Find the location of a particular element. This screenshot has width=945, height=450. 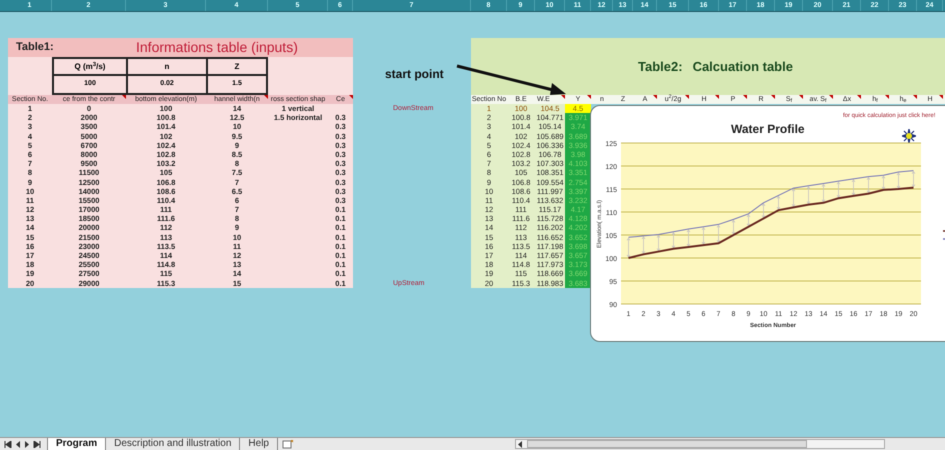

next-sheet-icon is located at coordinates (27, 444).